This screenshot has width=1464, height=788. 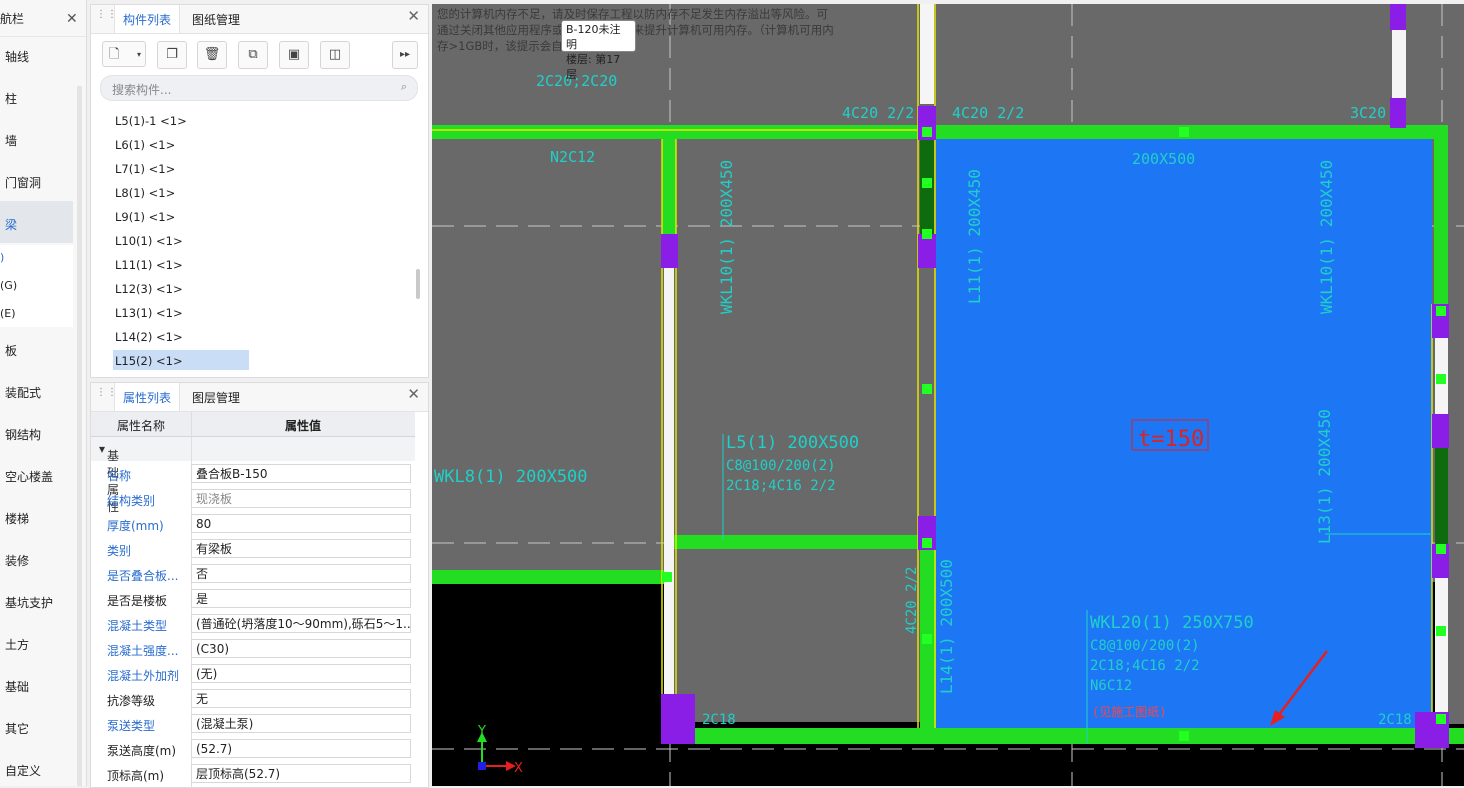 I want to click on property-row: 厚度(mm) 80, so click(x=253, y=524).